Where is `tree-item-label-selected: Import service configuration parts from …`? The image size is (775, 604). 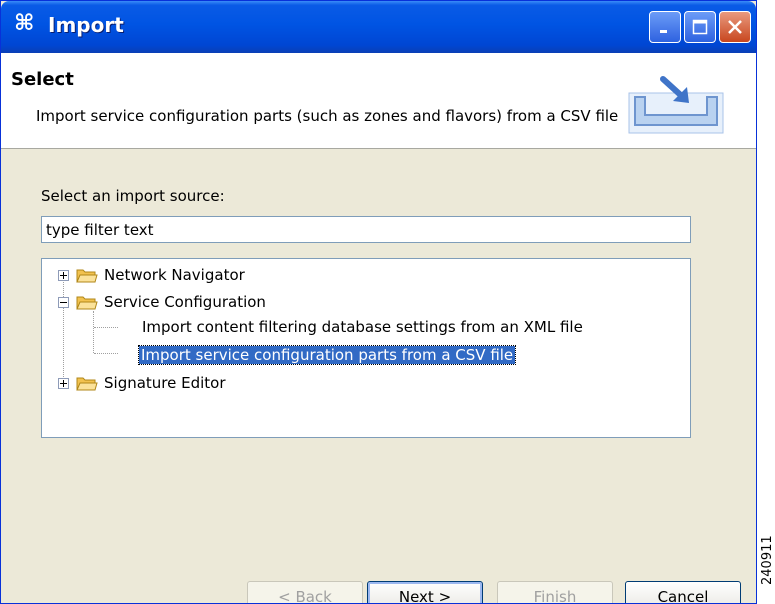
tree-item-label-selected: Import service configuration parts from … is located at coordinates (327, 355).